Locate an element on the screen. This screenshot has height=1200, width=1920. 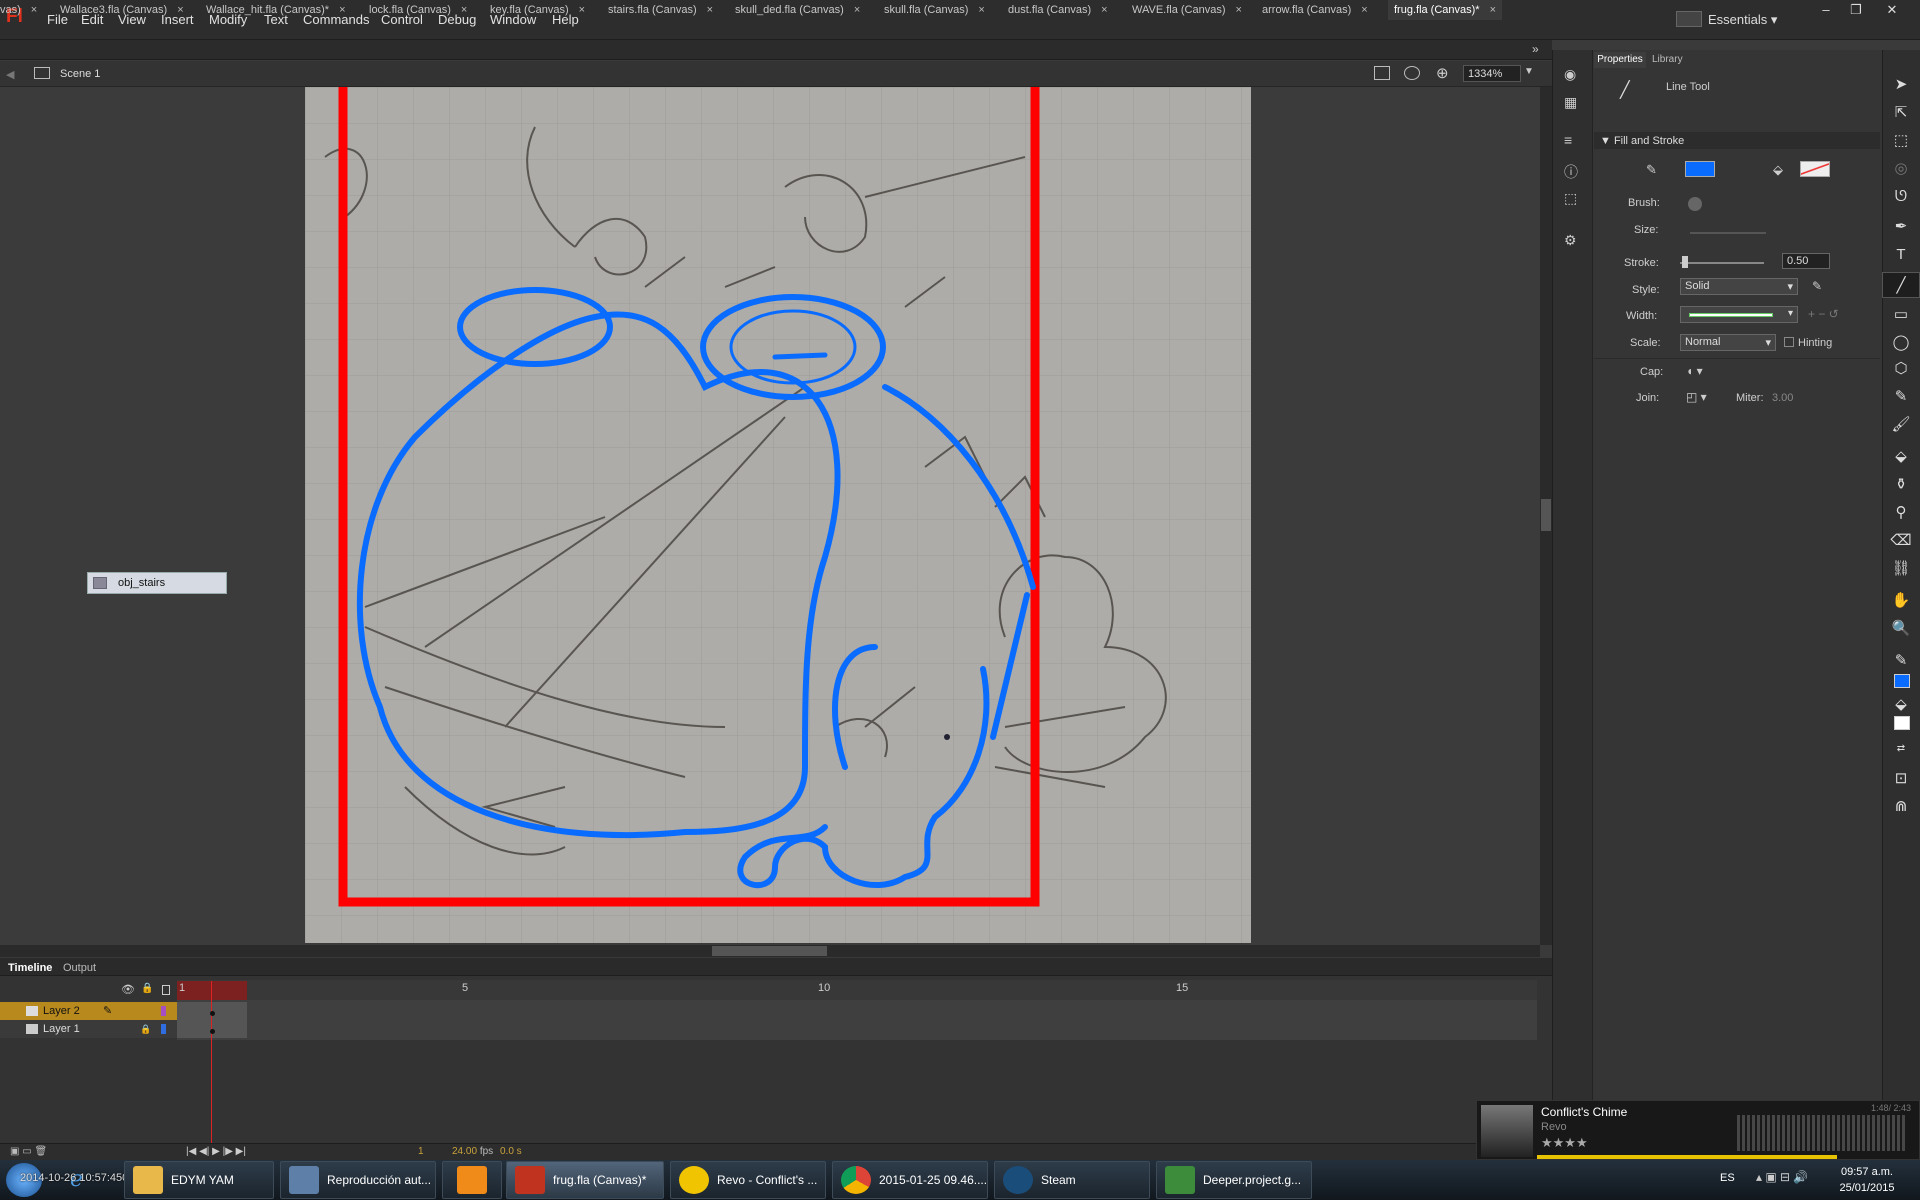
close-window-button: ✕ is located at coordinates (1892, 11).